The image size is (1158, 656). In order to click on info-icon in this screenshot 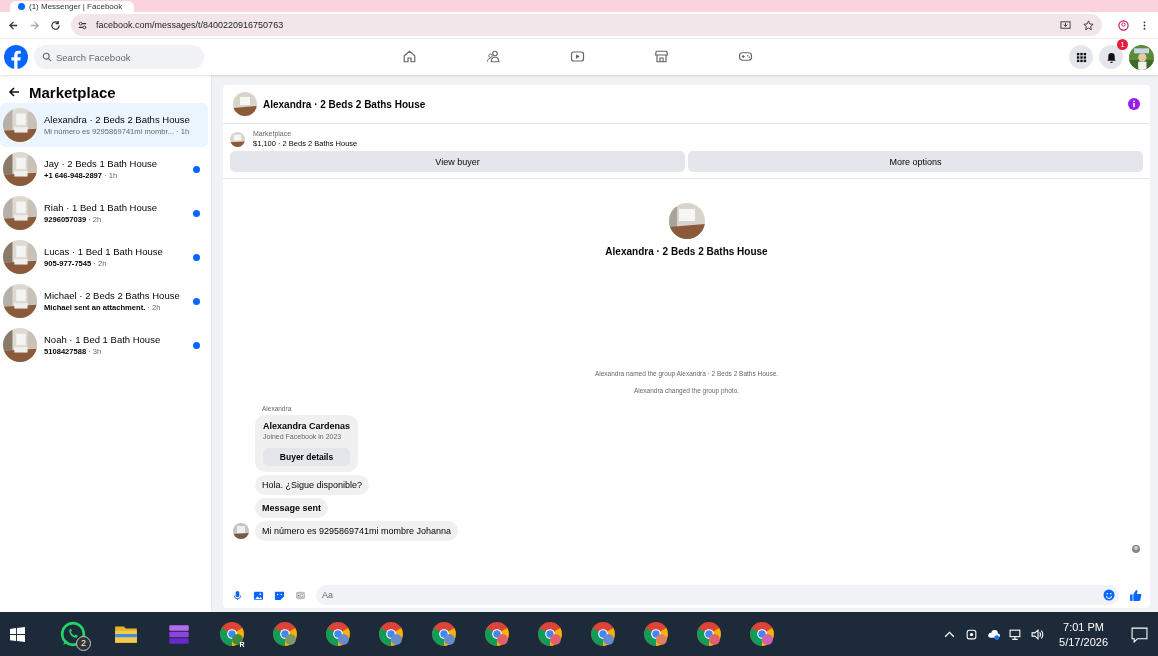, I will do `click(1134, 104)`.